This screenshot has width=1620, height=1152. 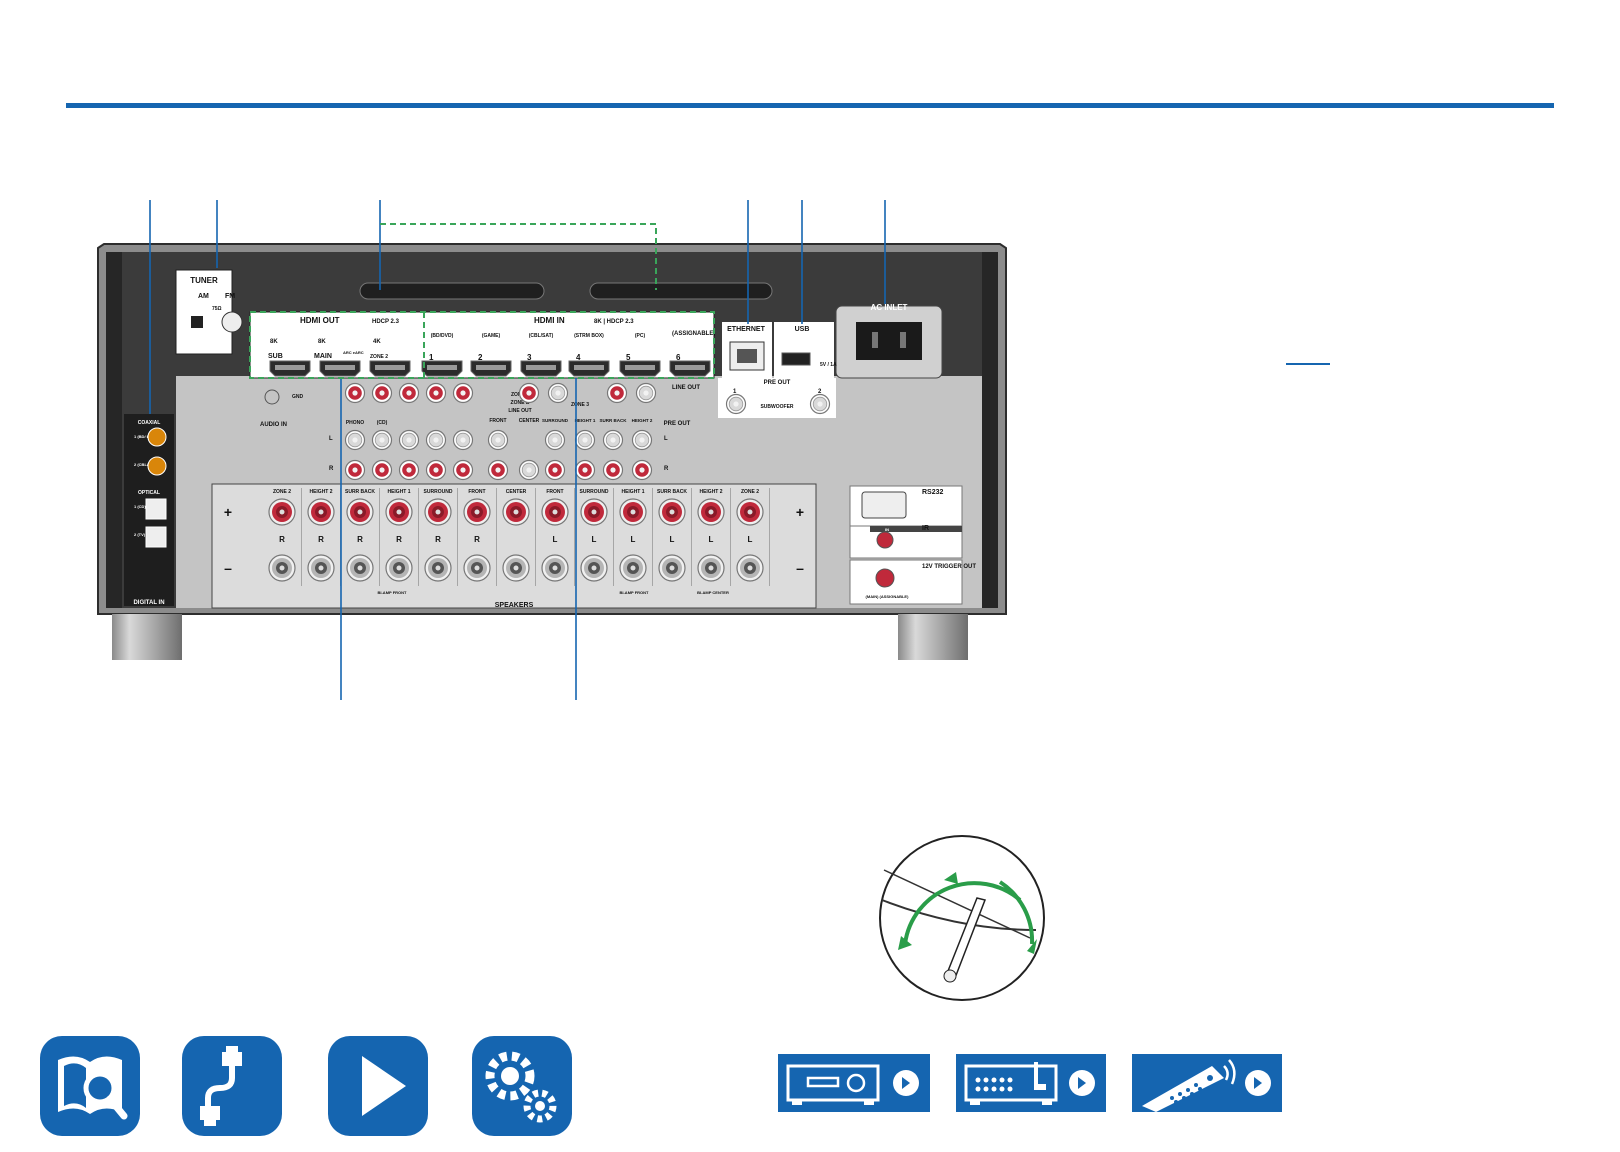 I want to click on remote-controller-icon, so click(x=1206, y=1085).